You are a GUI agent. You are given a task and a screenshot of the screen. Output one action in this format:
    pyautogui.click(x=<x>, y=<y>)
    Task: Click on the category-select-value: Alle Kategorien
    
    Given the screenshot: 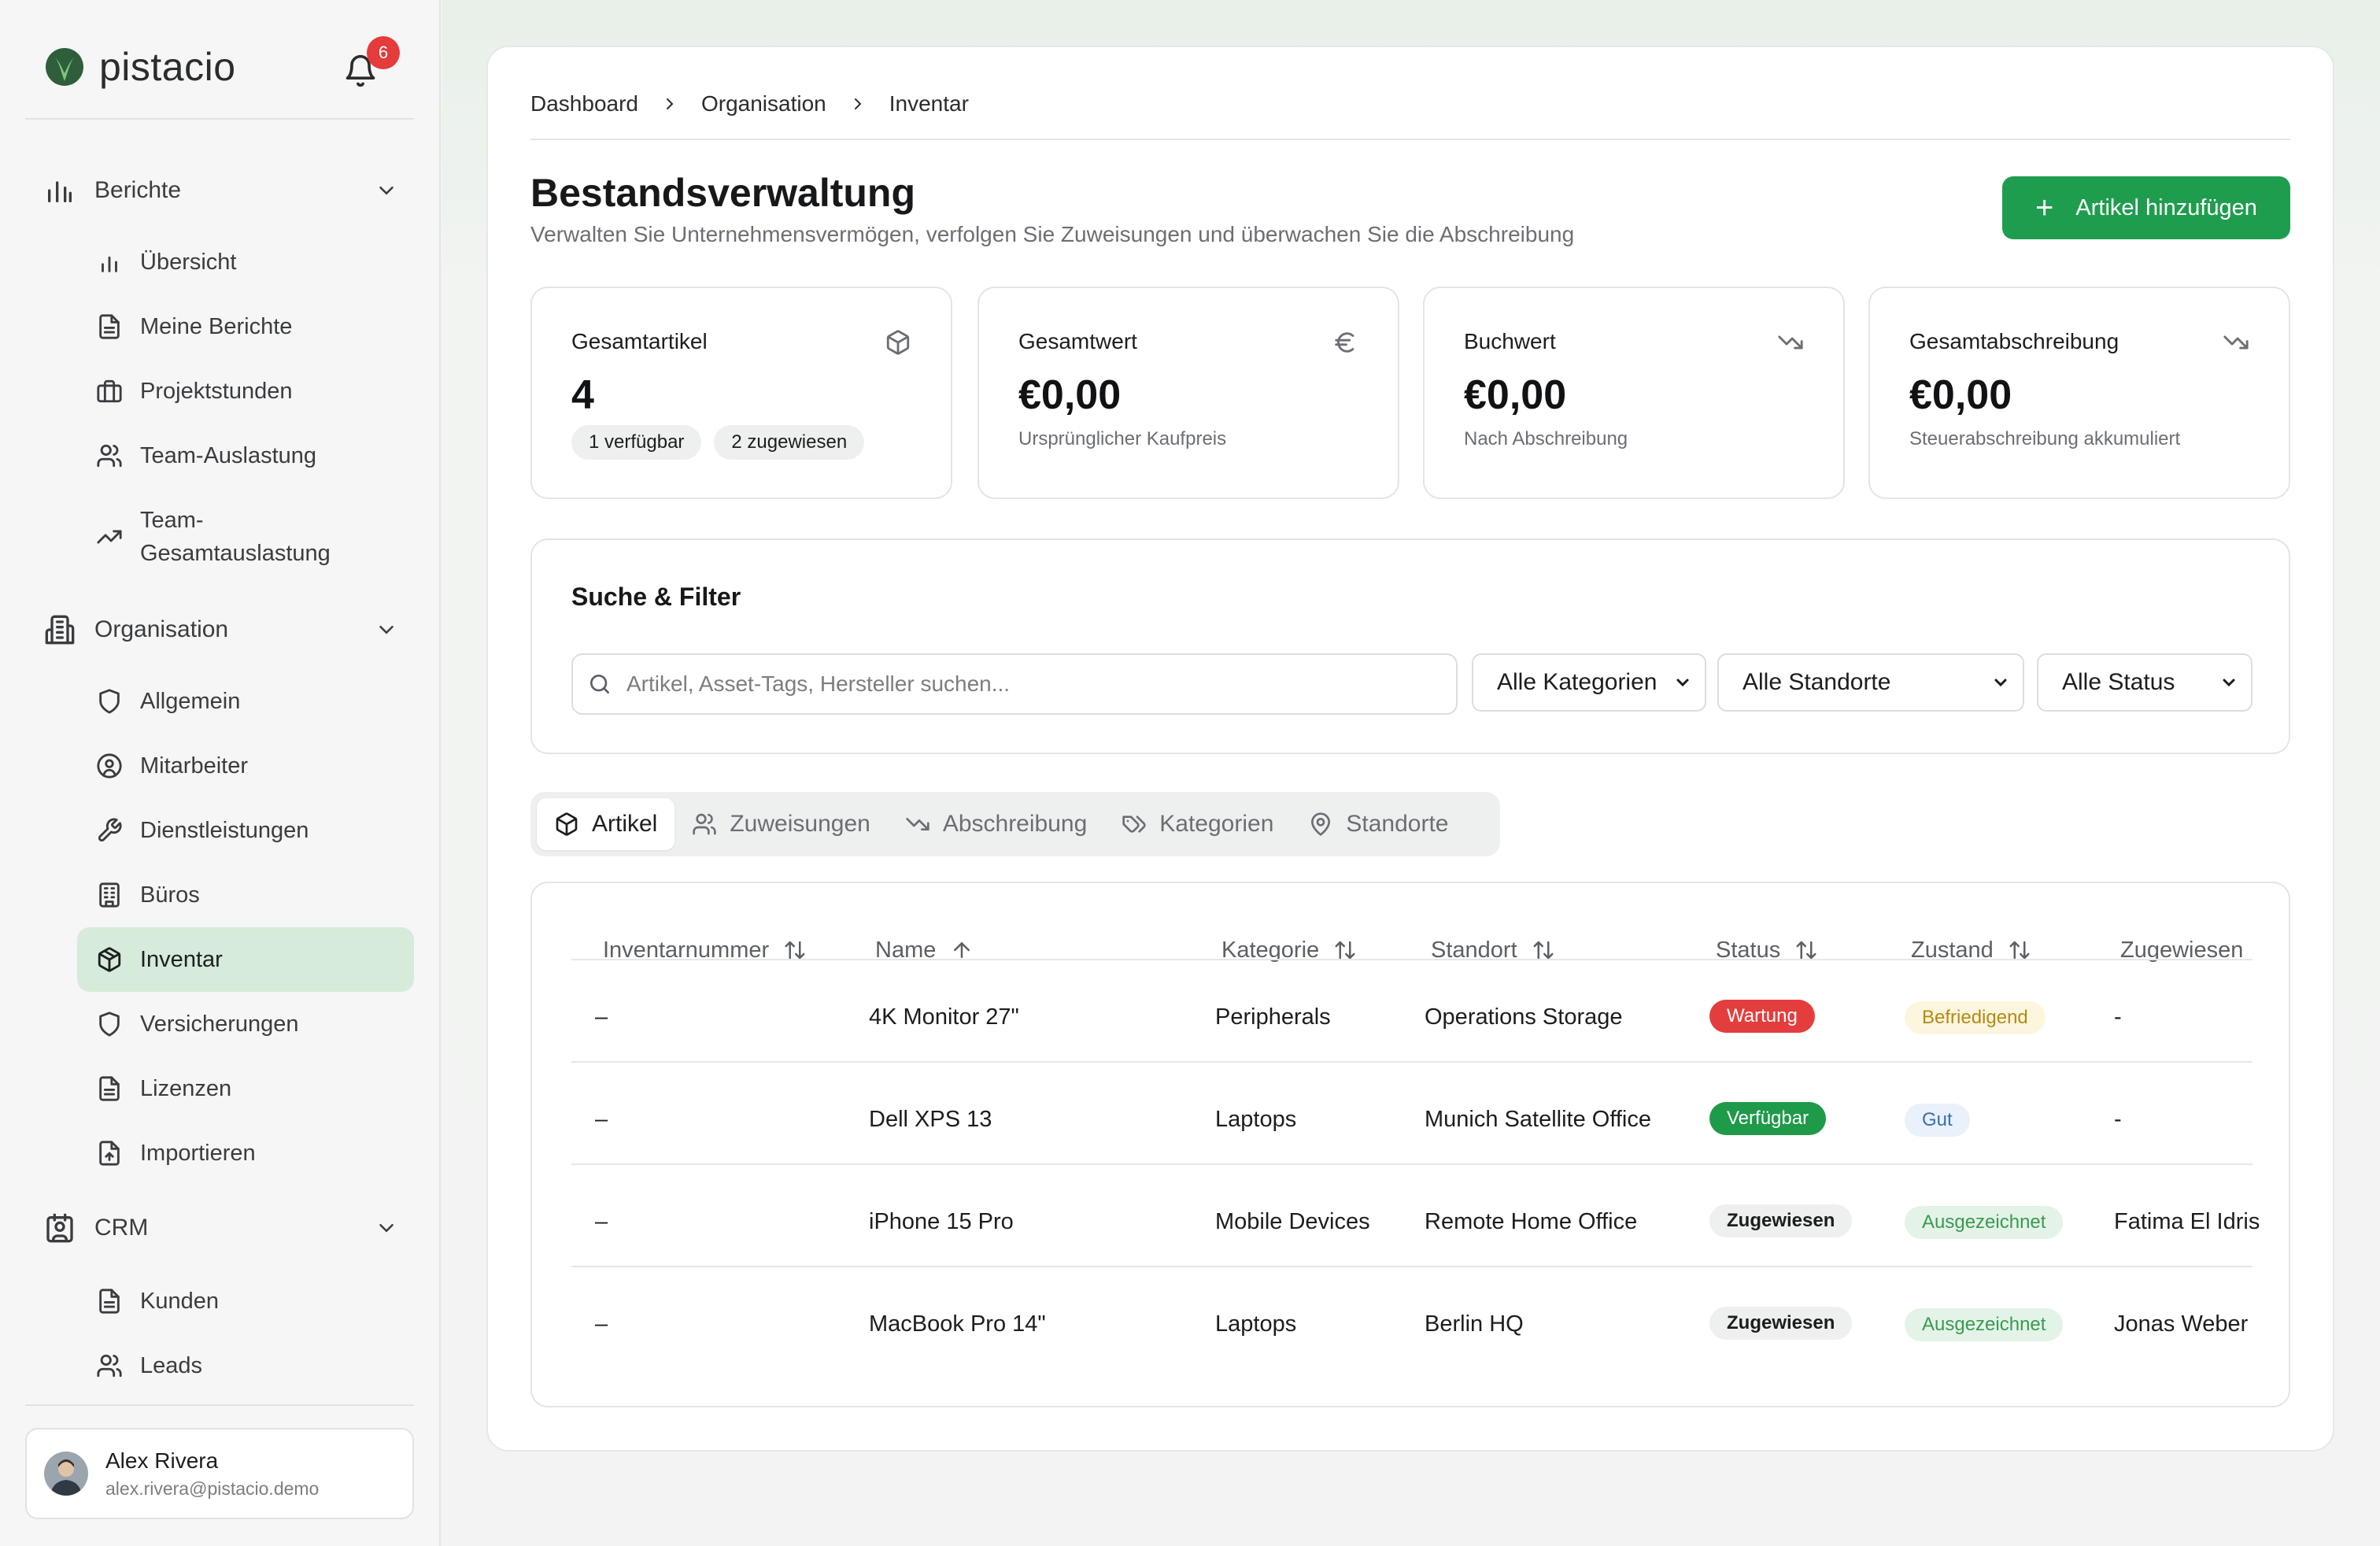 What is the action you would take?
    pyautogui.click(x=1577, y=682)
    